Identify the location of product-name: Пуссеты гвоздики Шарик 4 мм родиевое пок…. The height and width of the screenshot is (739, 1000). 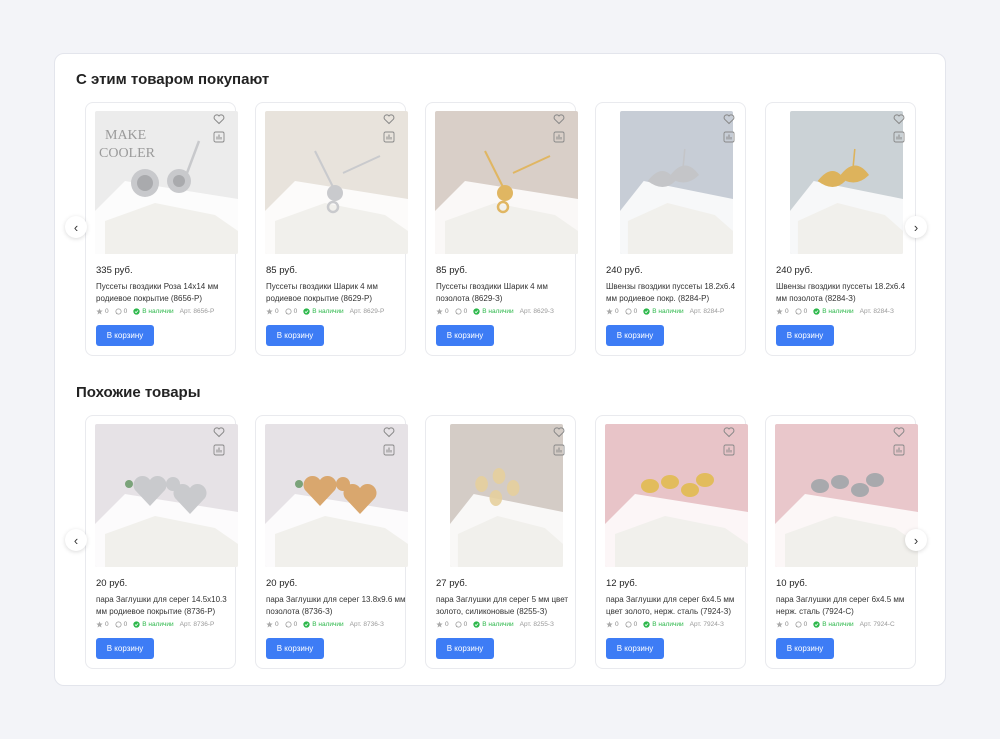
(336, 293).